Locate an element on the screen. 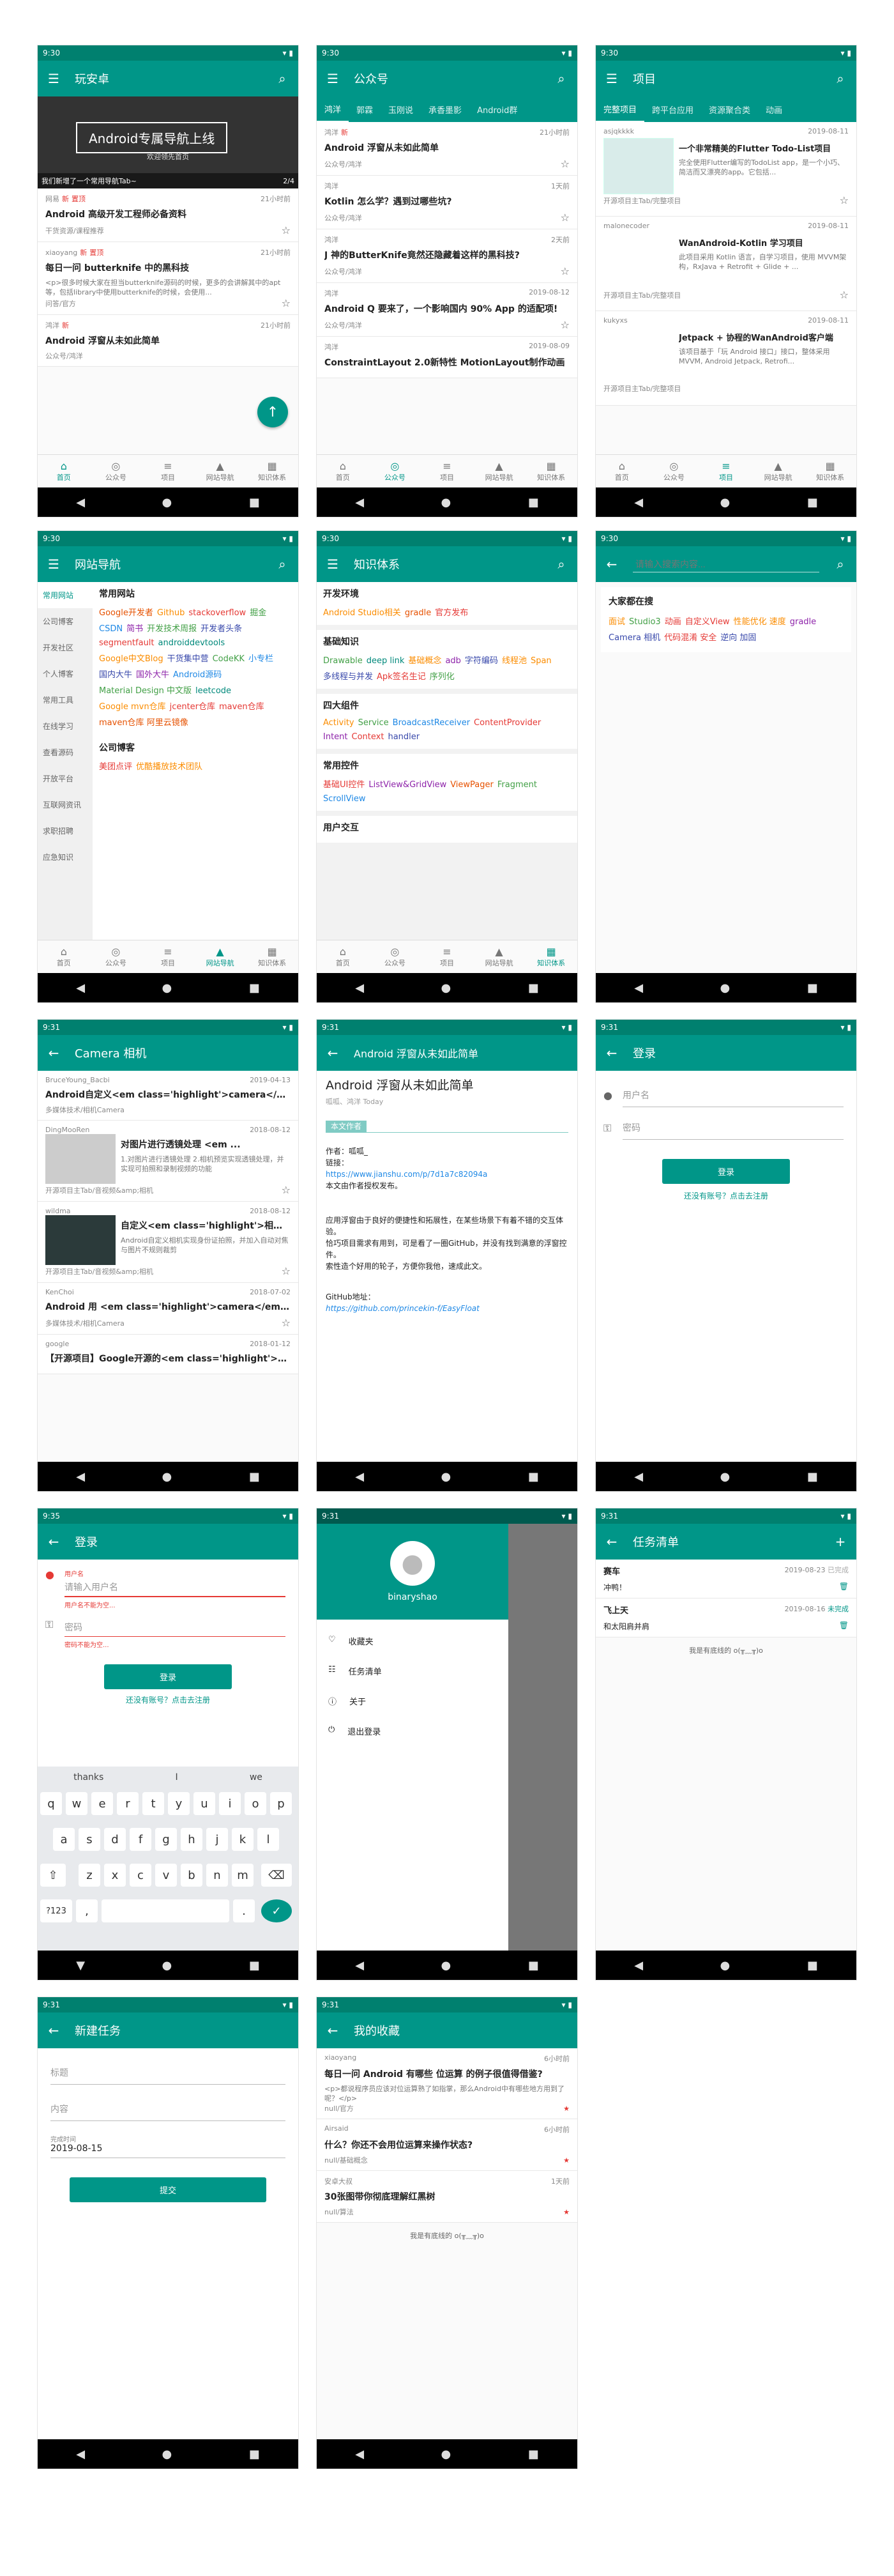 Image resolution: width=894 pixels, height=2576 pixels. back-icon: ▼ is located at coordinates (80, 1965).